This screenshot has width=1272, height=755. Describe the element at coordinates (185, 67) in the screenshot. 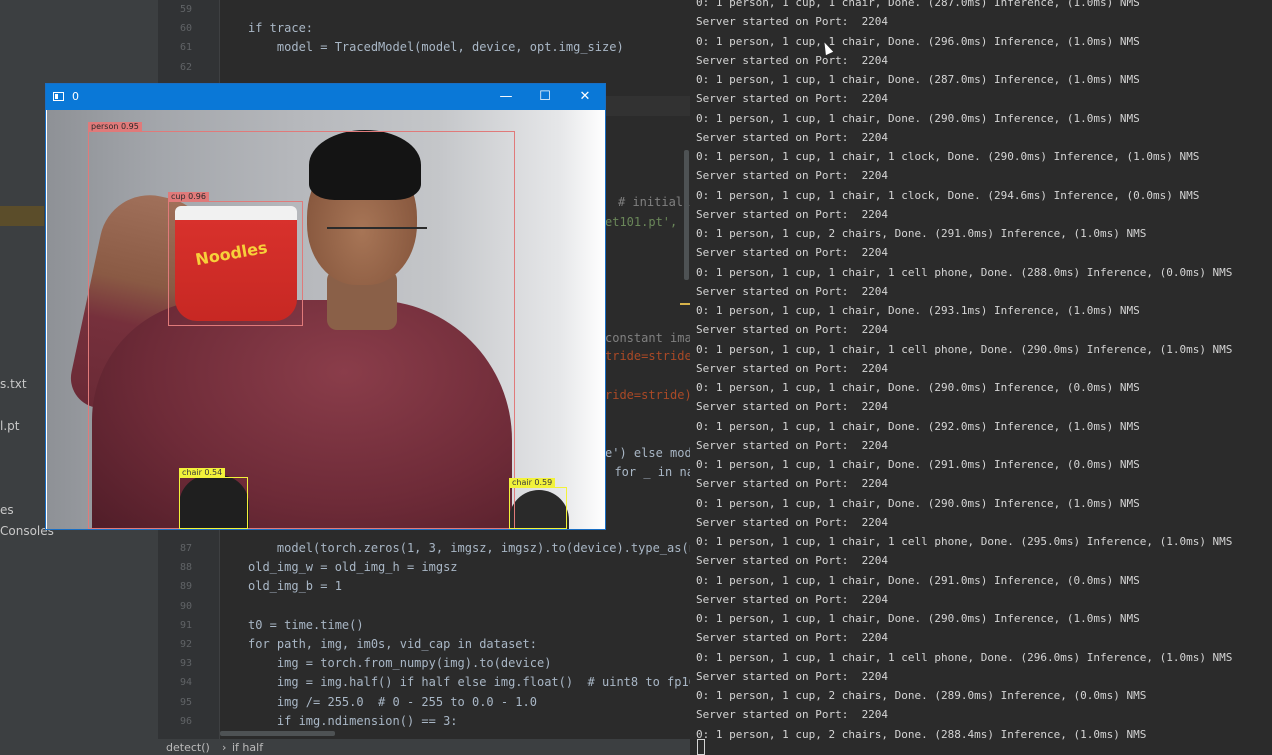

I see `line-number: 62` at that location.